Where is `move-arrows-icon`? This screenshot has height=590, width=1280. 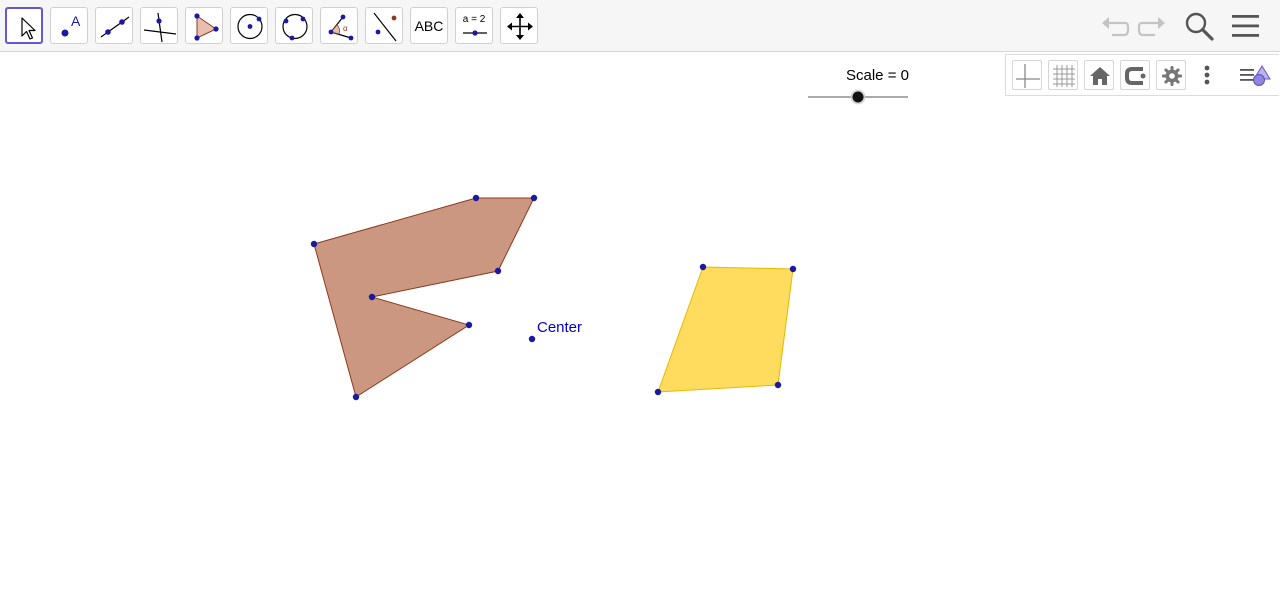
move-arrows-icon is located at coordinates (520, 26).